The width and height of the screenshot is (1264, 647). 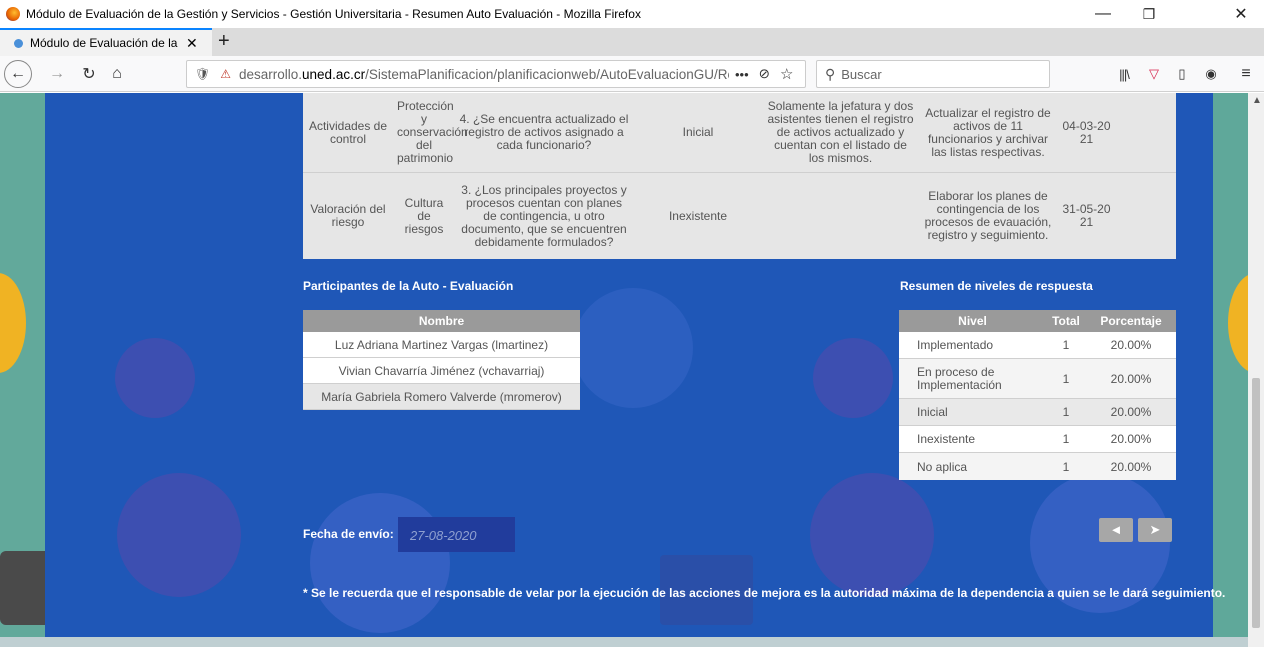 What do you see at coordinates (632, 42) in the screenshot?
I see `tab-bar: Módulo de Evaluación de la Ge ✕ +` at bounding box center [632, 42].